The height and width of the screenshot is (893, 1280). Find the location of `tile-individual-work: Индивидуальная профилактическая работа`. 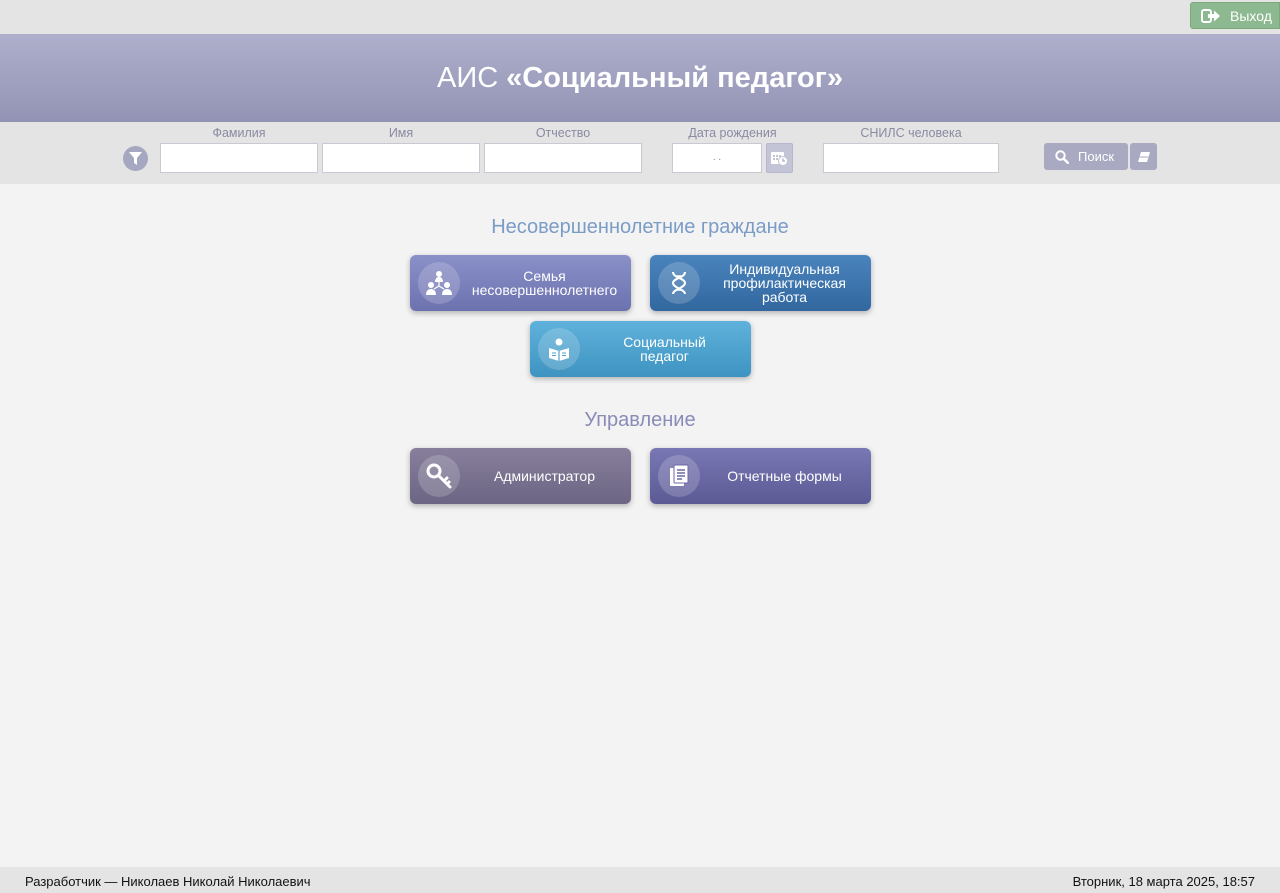

tile-individual-work: Индивидуальная профилактическая работа is located at coordinates (760, 283).